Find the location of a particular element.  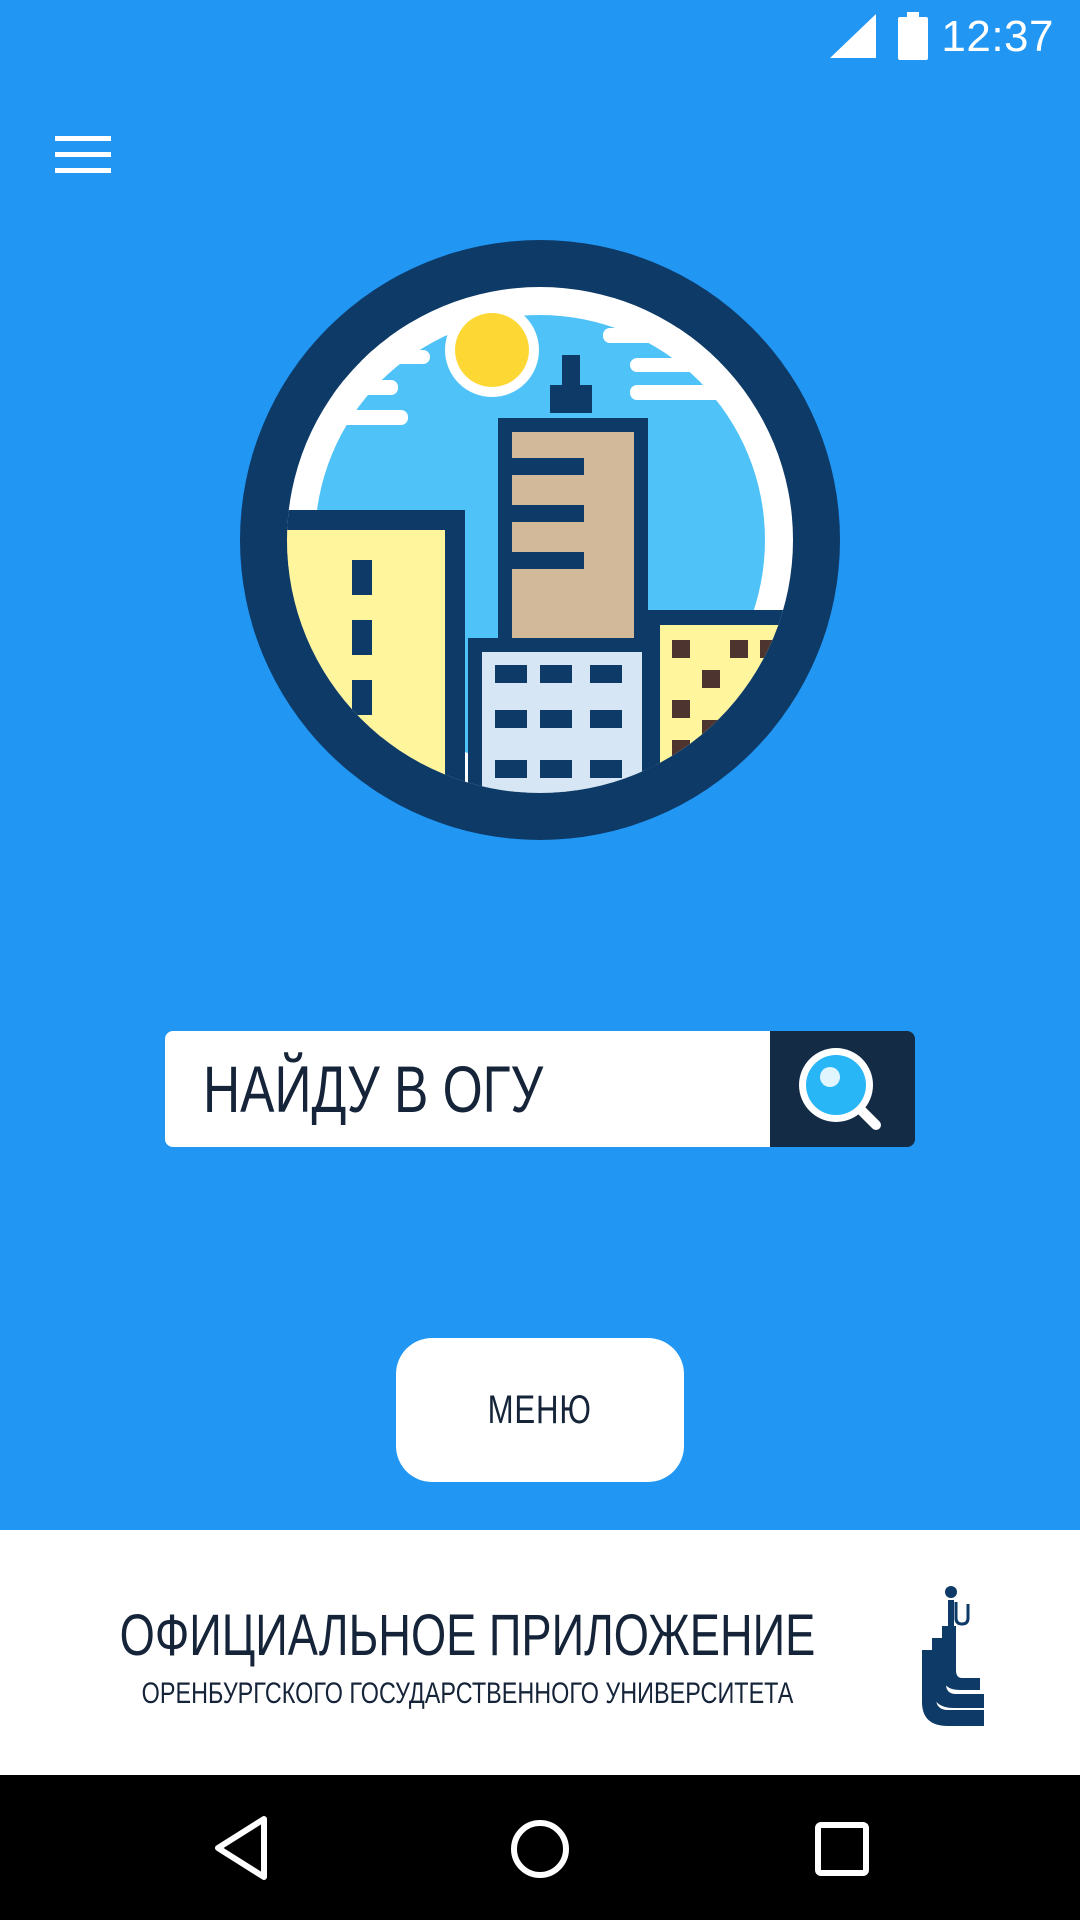

home-icon is located at coordinates (540, 1849).